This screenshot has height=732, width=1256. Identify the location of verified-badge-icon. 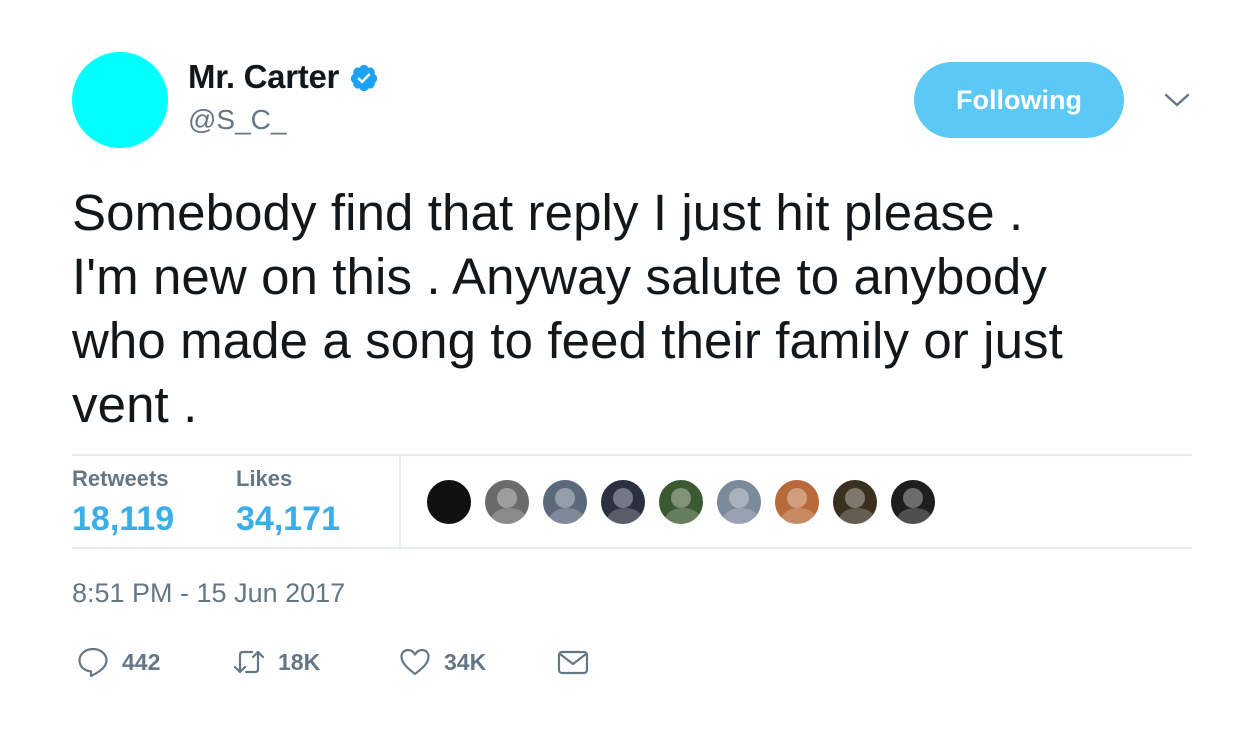
(364, 78).